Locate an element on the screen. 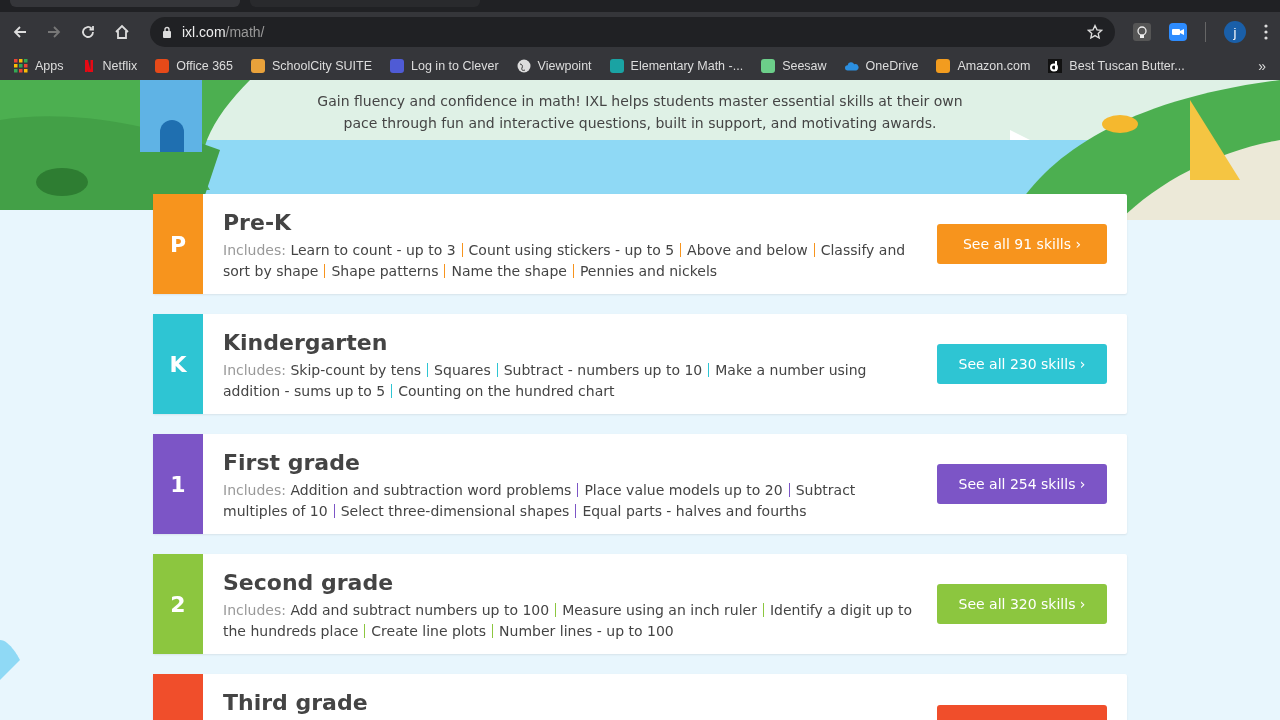 This screenshot has width=1280, height=720. grade-badge: 2 is located at coordinates (178, 604).